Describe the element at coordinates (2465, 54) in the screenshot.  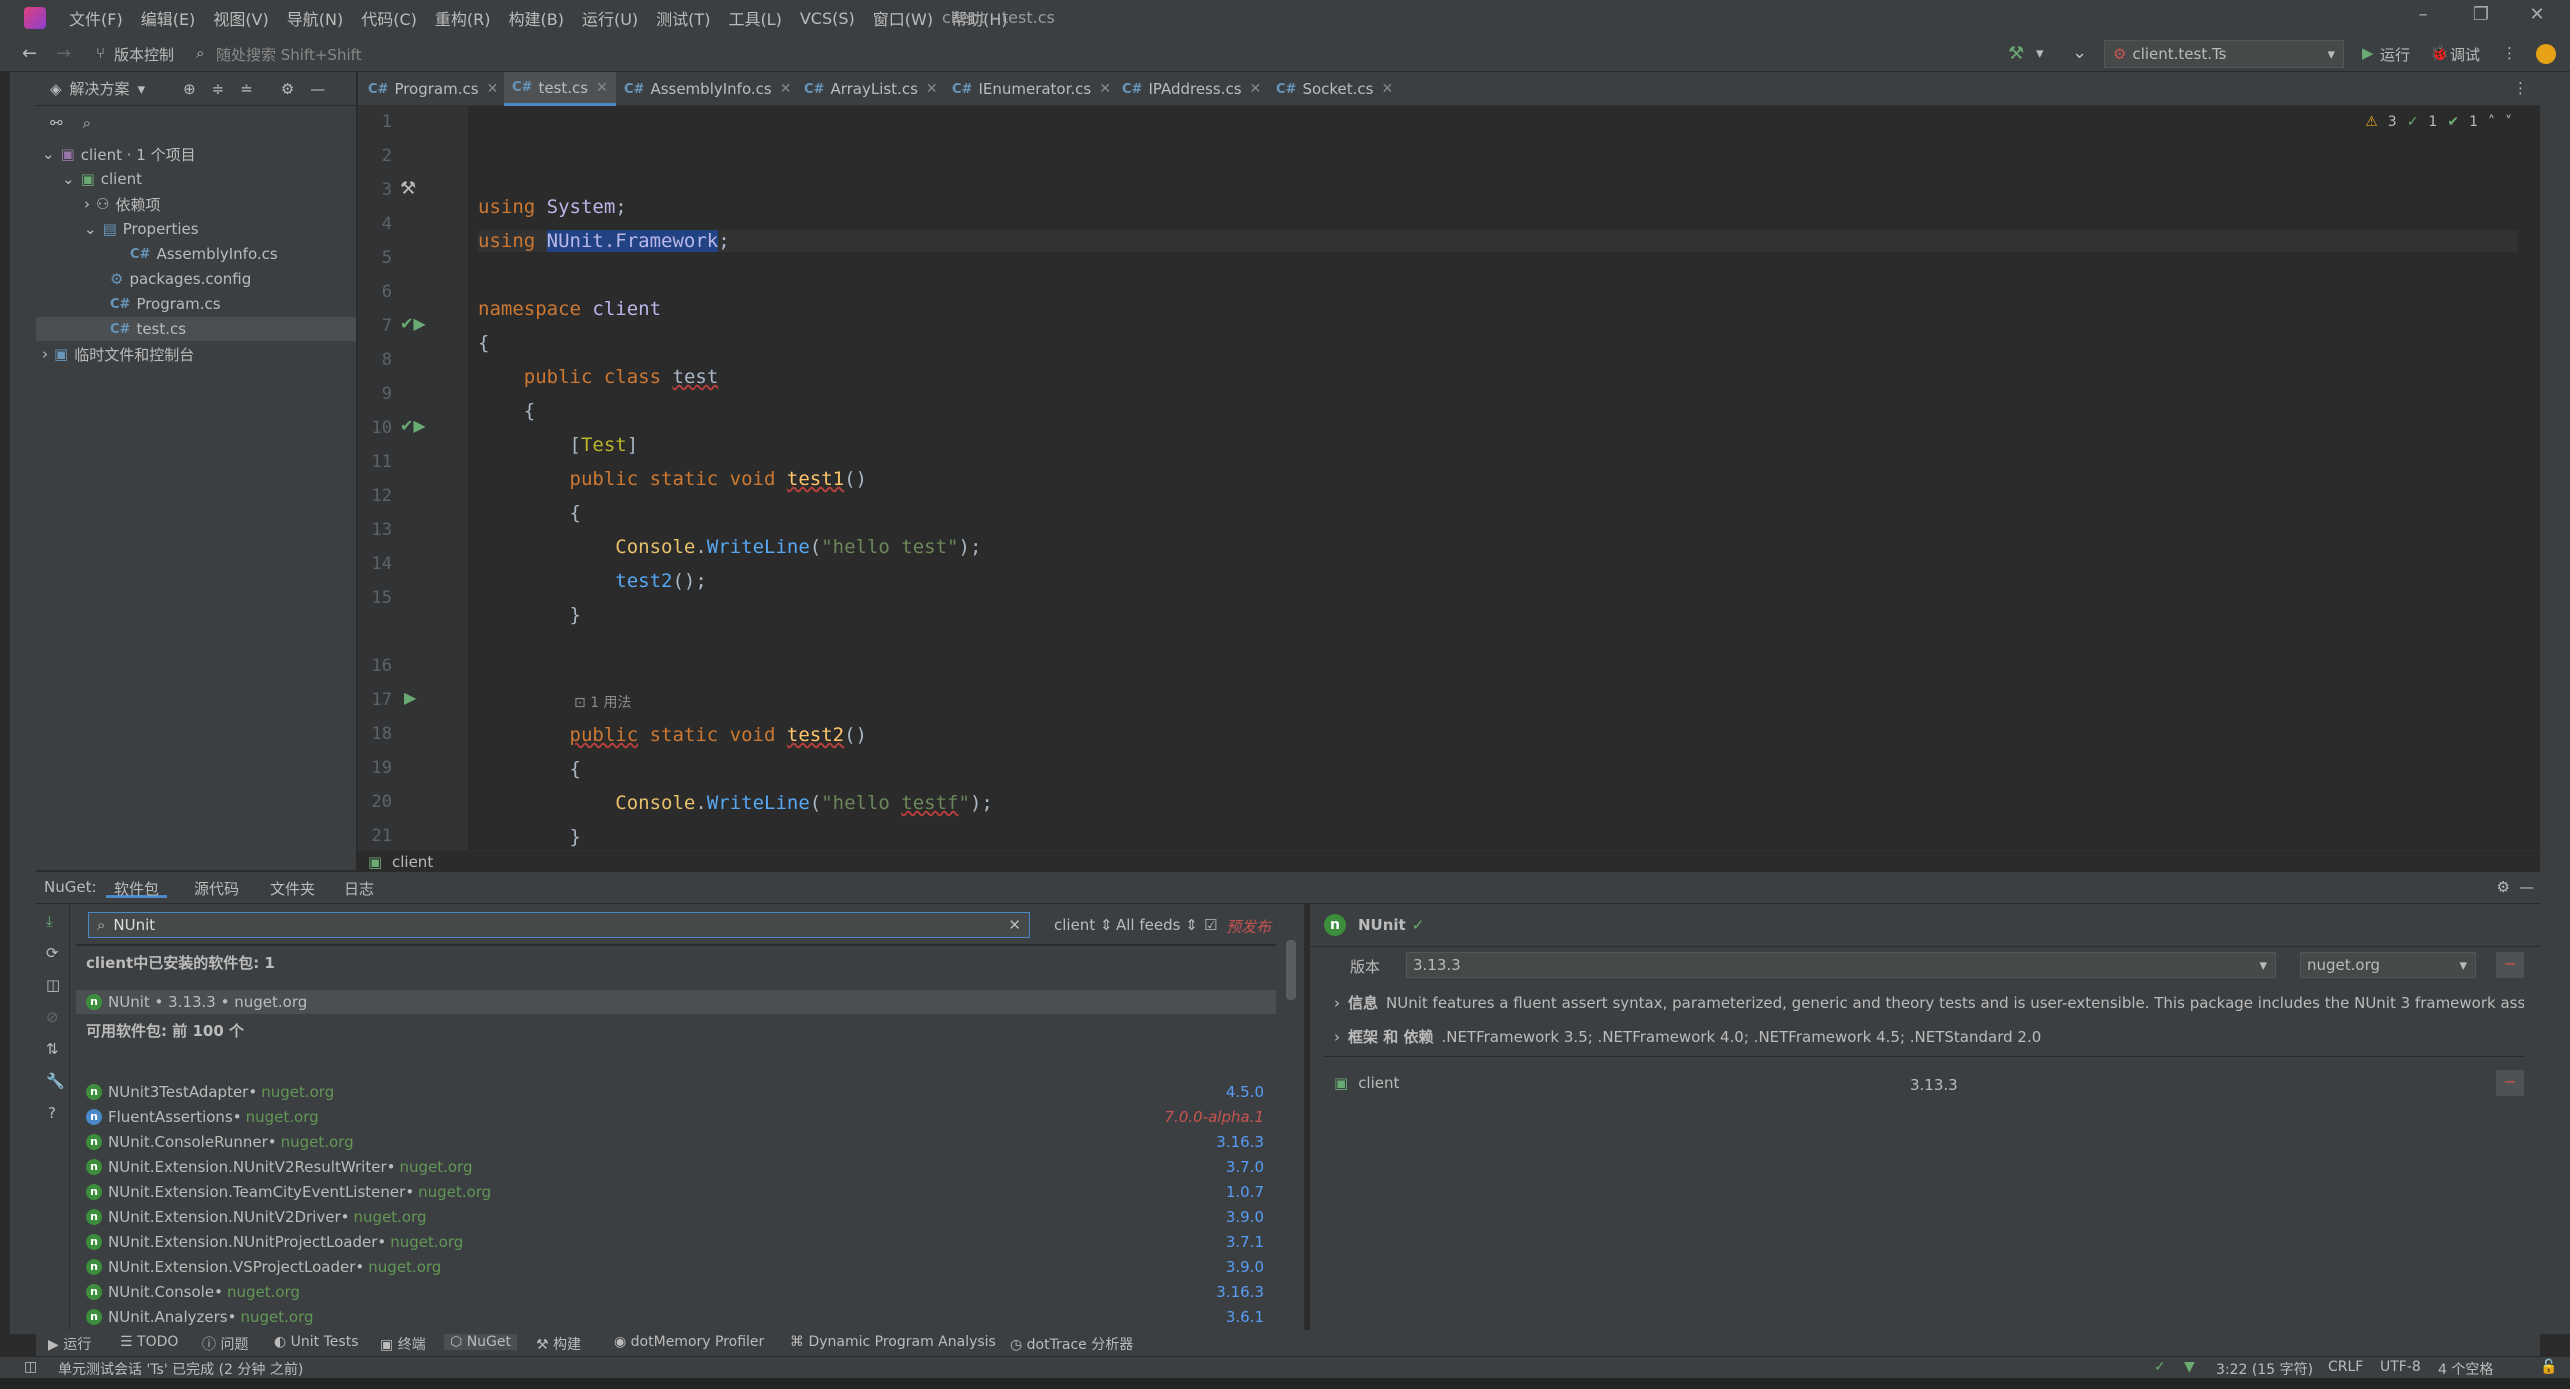
I see `debug-button: 调试` at that location.